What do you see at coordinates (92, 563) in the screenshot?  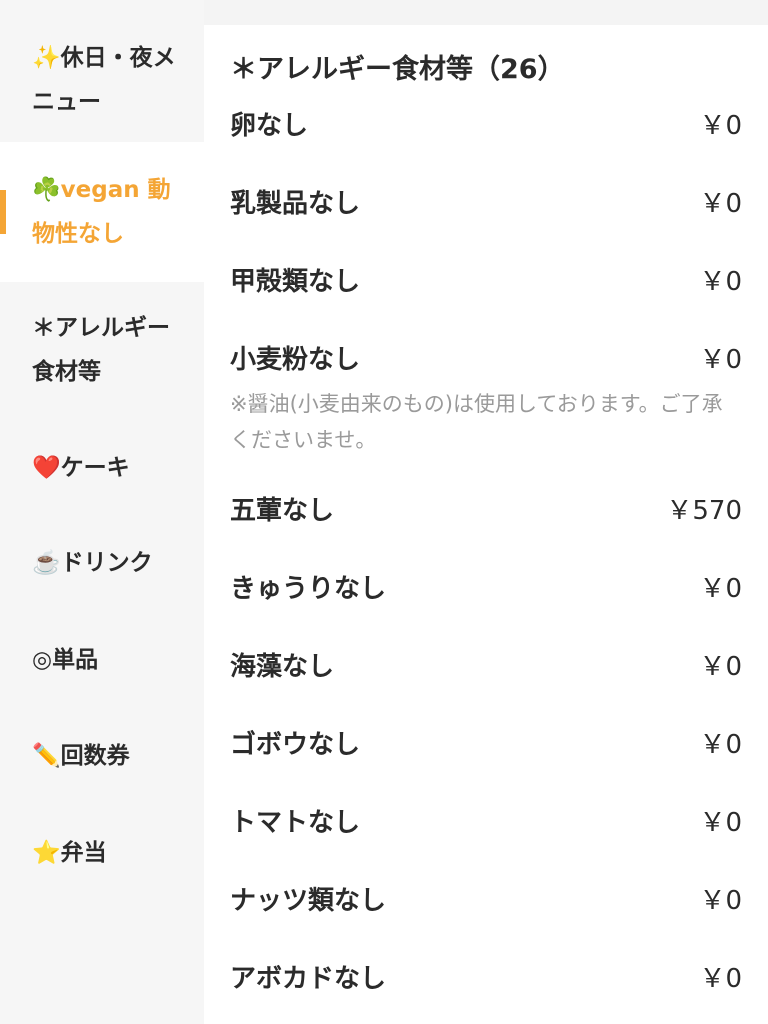 I see `sidebar-item-label: ☕️ドリンク` at bounding box center [92, 563].